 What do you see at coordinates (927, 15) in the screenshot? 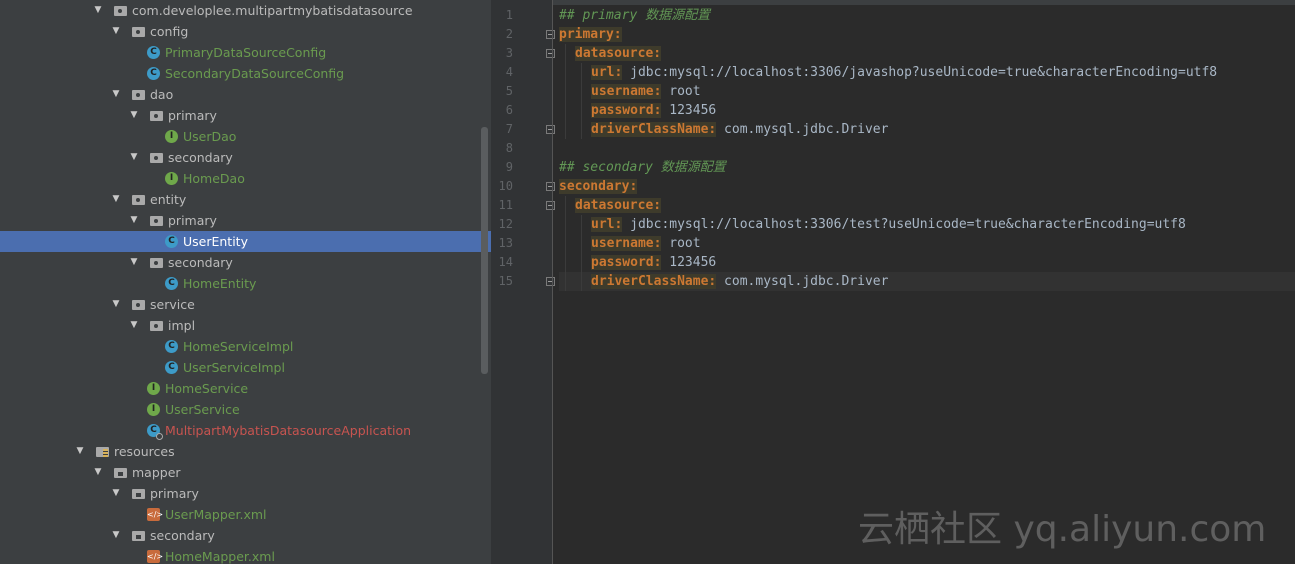
I see `code-line: ## primary 数据源配置` at bounding box center [927, 15].